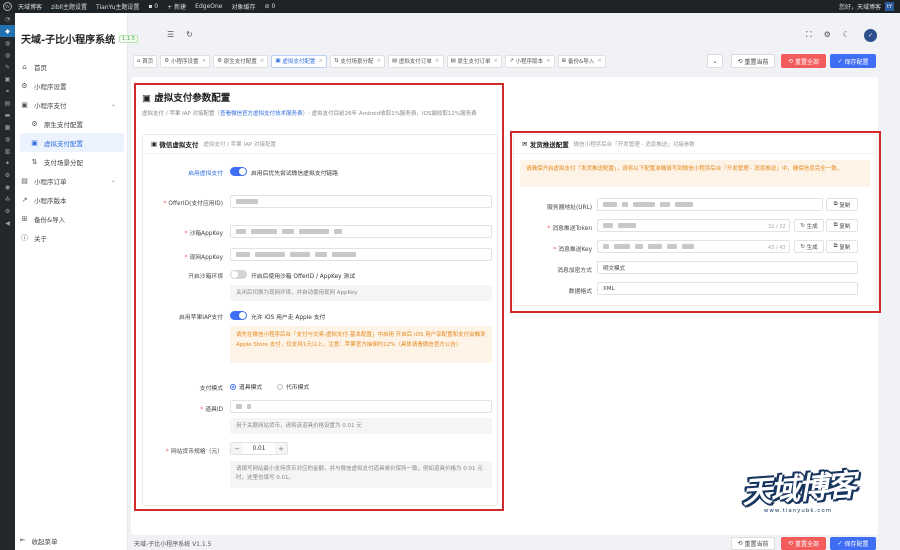 Image resolution: width=900 pixels, height=550 pixels. I want to click on menu-icon-a: ◍, so click(7, 43).